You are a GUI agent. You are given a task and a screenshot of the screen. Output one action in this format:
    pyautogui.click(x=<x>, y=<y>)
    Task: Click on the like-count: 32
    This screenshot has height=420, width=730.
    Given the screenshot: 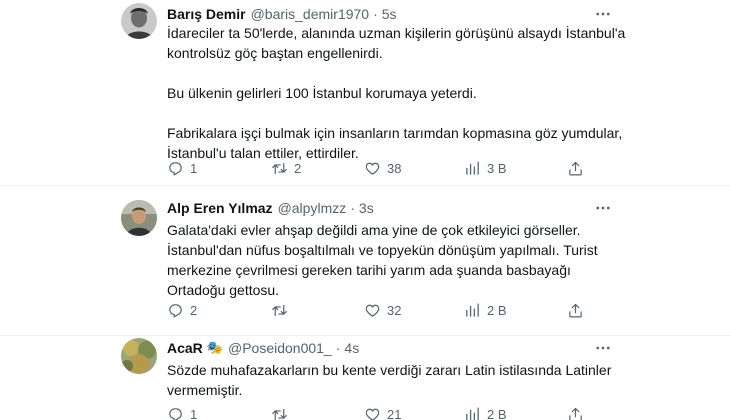 What is the action you would take?
    pyautogui.click(x=394, y=310)
    